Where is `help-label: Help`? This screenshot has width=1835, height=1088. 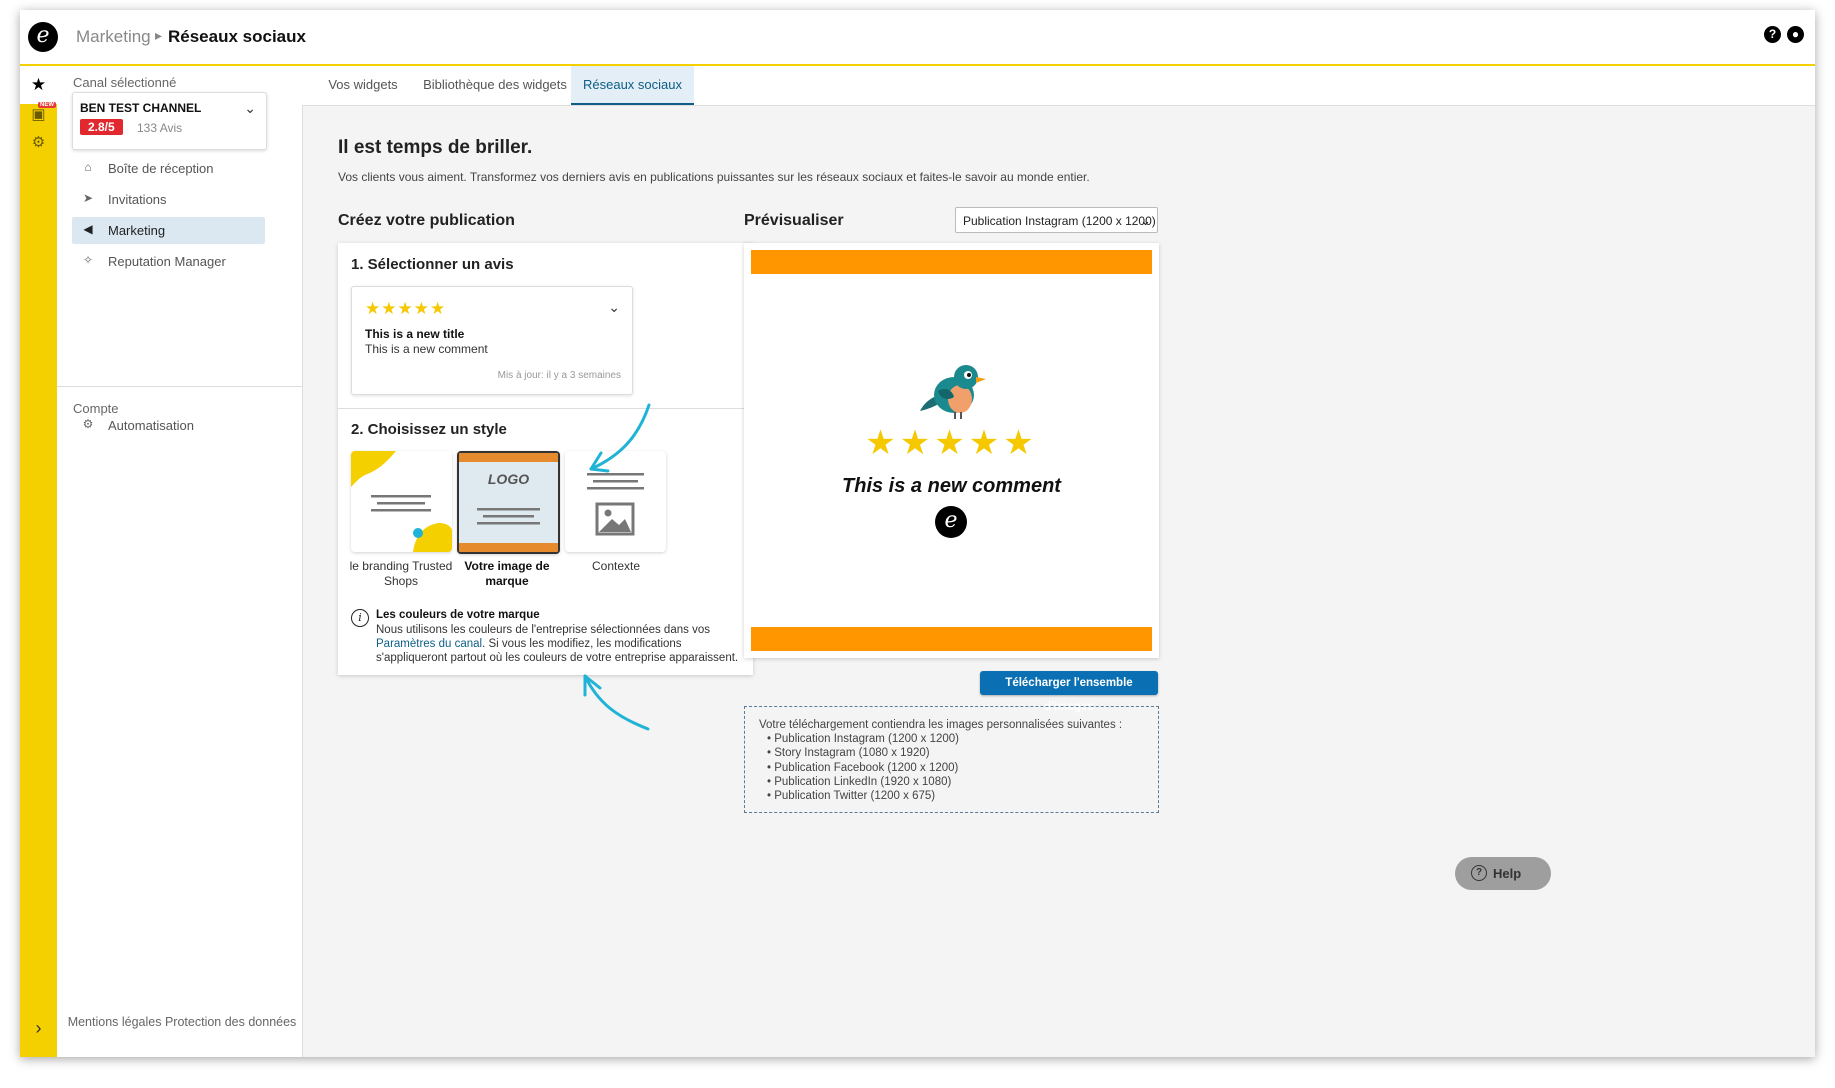 help-label: Help is located at coordinates (1507, 873).